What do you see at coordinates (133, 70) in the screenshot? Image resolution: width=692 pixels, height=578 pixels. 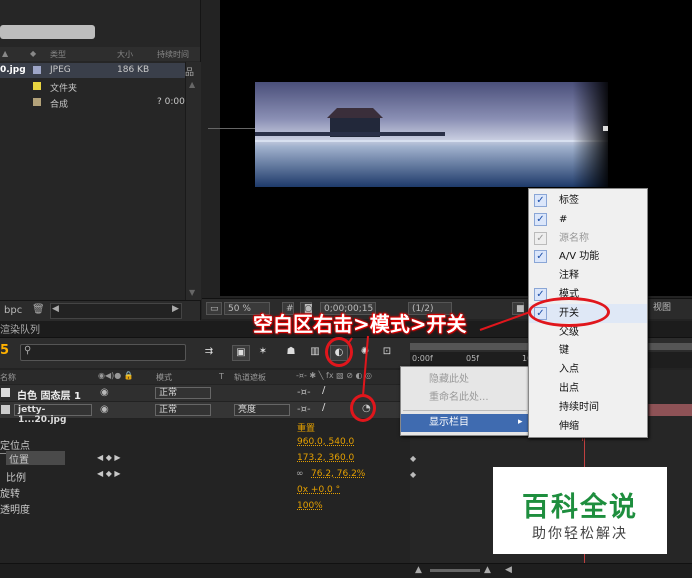 I see `project-item-size: 186 KB` at bounding box center [133, 70].